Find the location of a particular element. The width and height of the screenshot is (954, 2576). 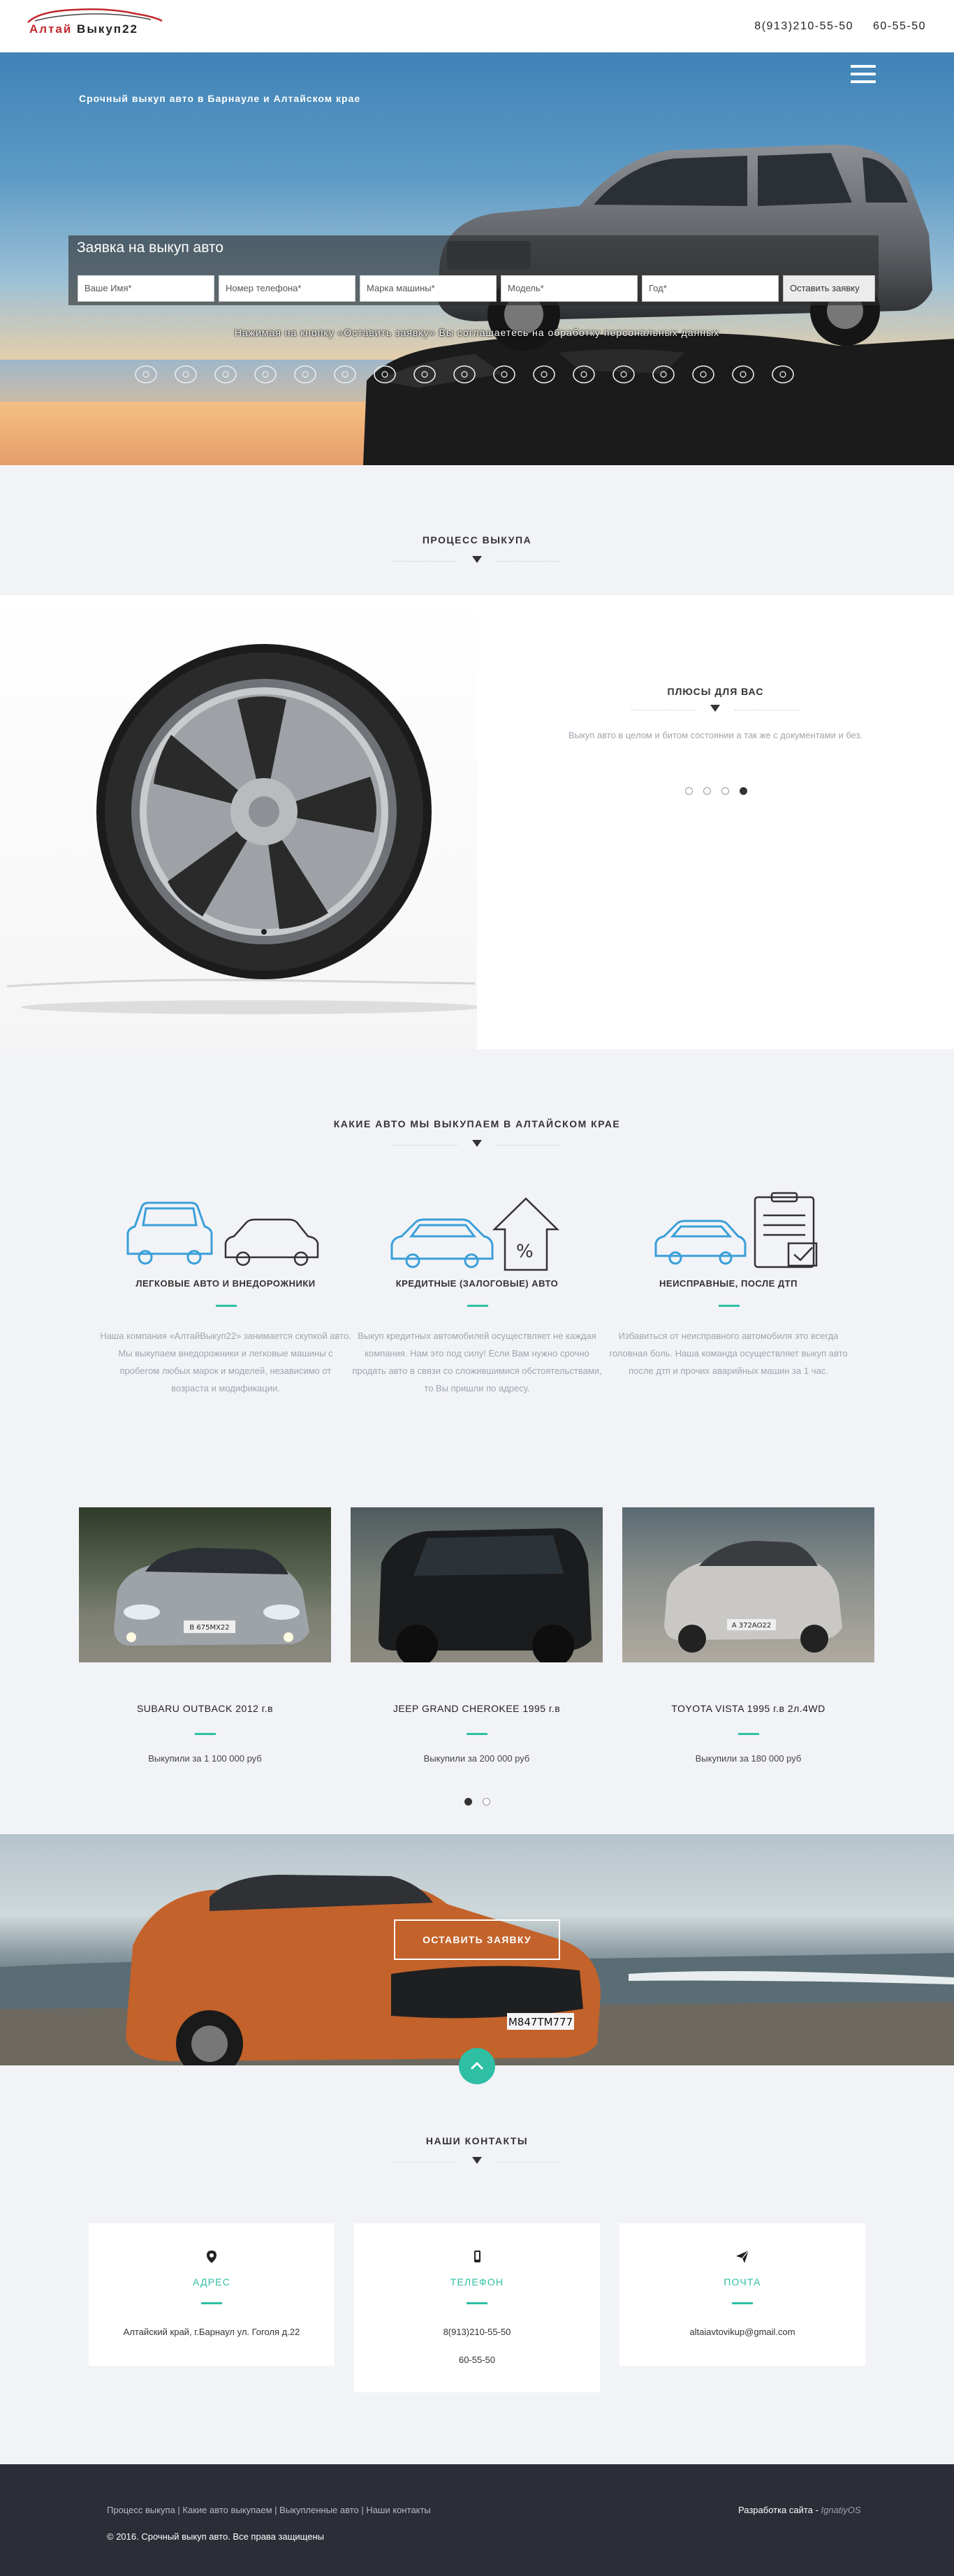

car-year-field: Год* is located at coordinates (711, 288).